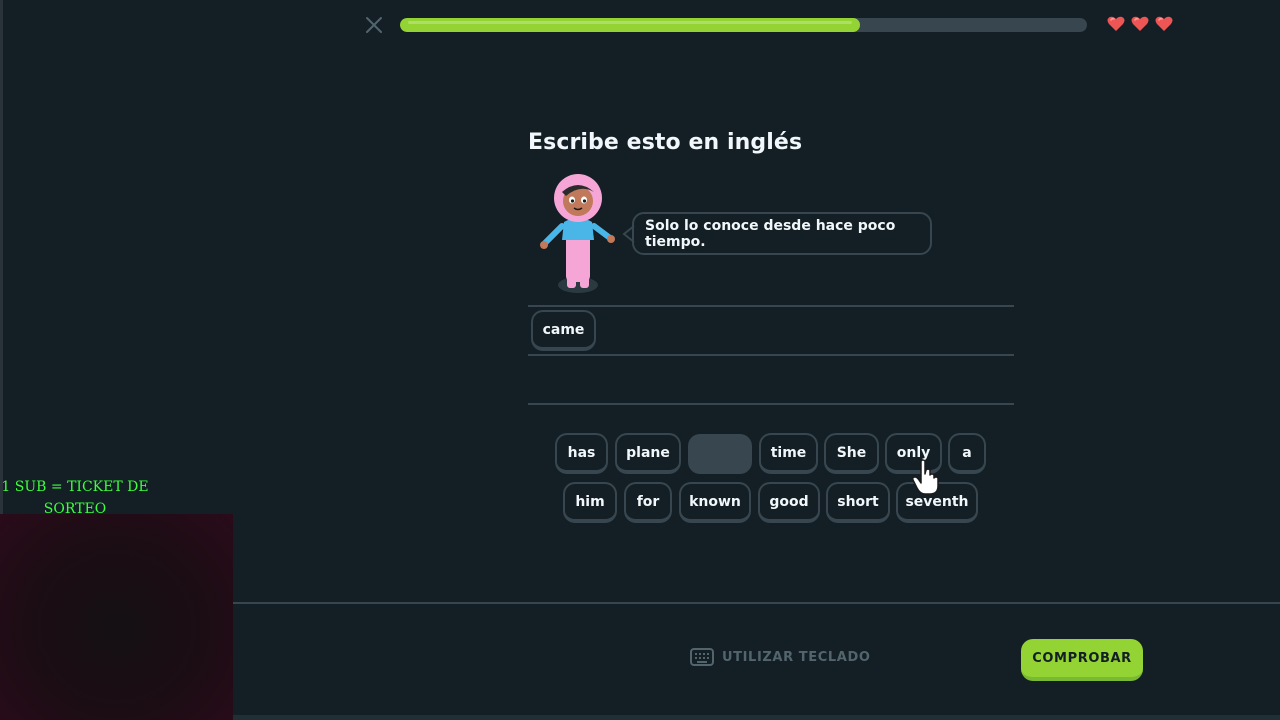 Image resolution: width=1280 pixels, height=720 pixels. What do you see at coordinates (858, 502) in the screenshot?
I see `word-tile-short: short` at bounding box center [858, 502].